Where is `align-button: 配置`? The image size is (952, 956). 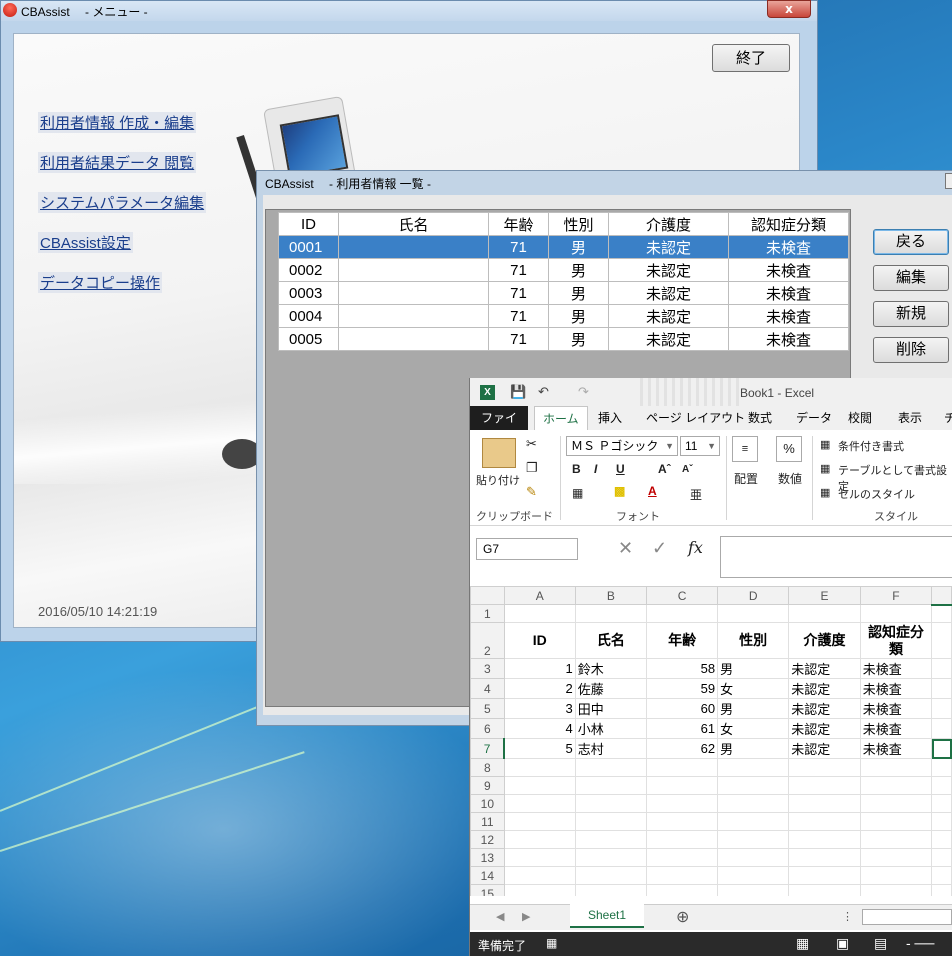
align-button: 配置 is located at coordinates (746, 478).